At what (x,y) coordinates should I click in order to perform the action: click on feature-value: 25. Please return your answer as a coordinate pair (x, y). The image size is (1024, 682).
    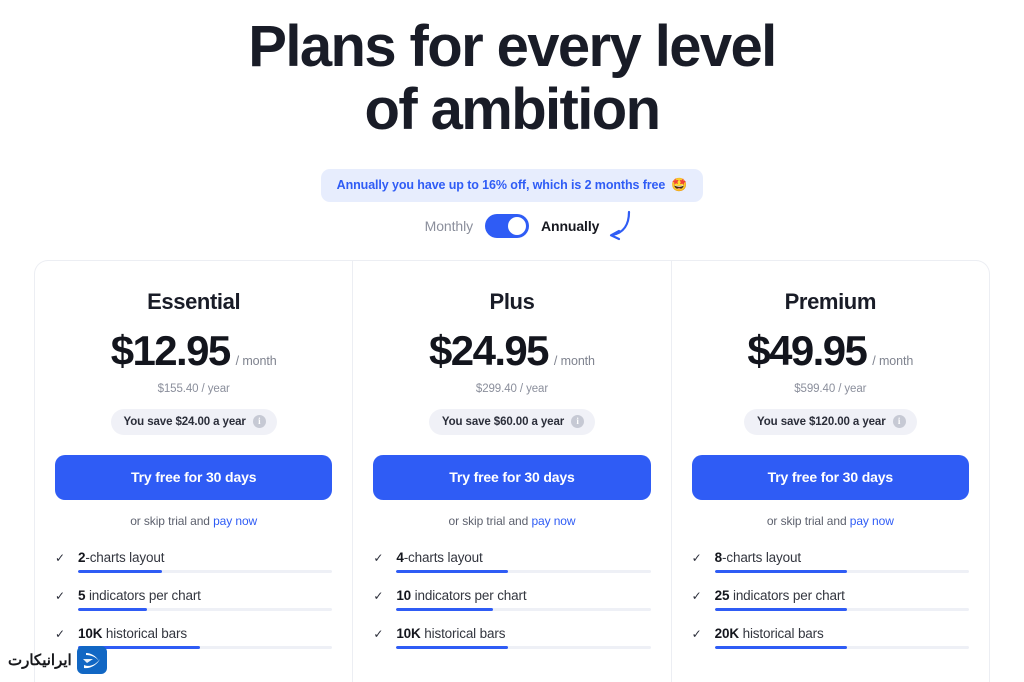
    Looking at the image, I should click on (722, 596).